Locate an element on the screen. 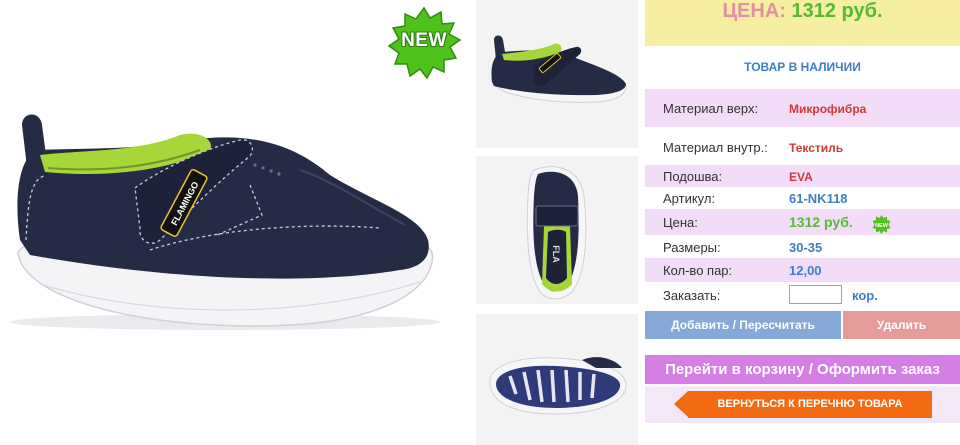  spec-value: 30-35 is located at coordinates (806, 247).